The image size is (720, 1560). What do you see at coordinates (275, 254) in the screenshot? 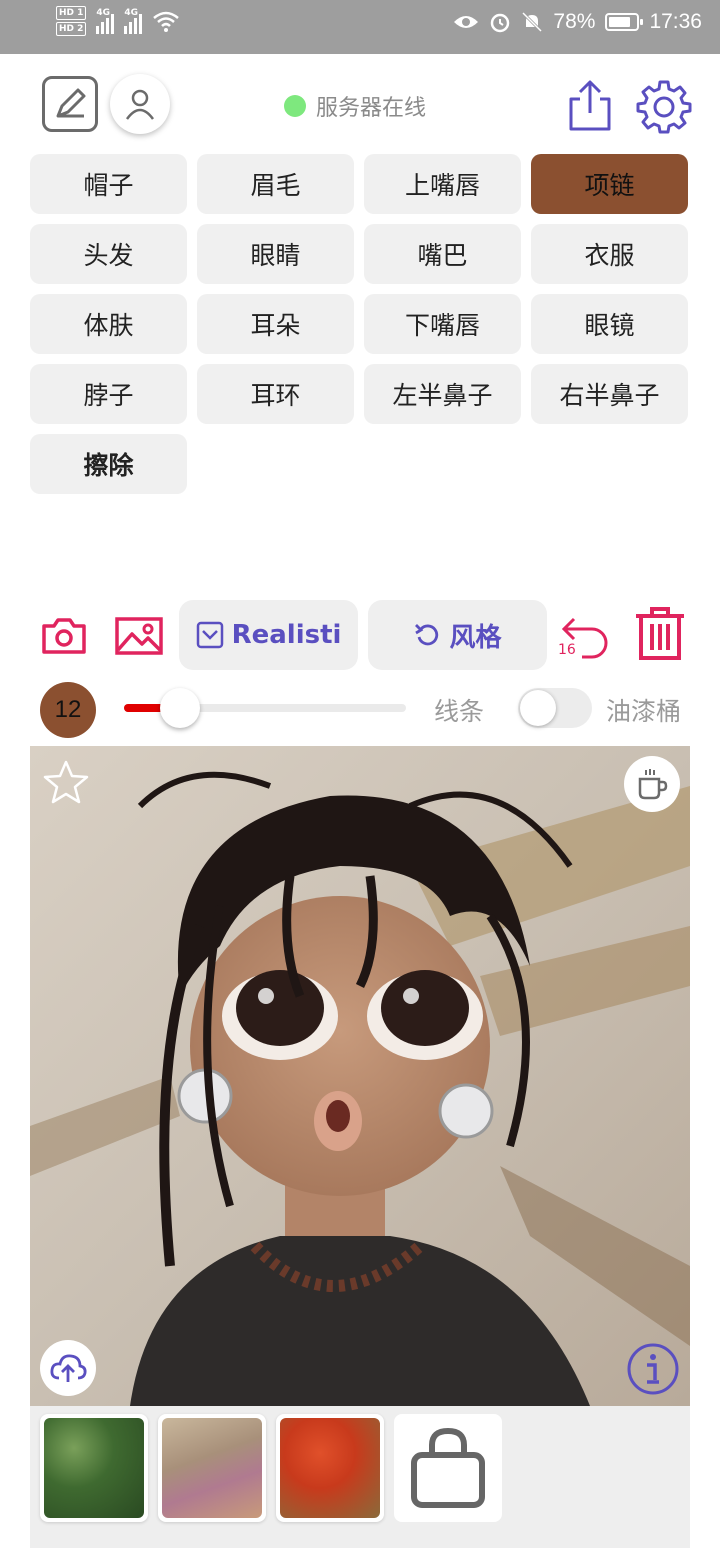
I see `category-button: 眼睛` at bounding box center [275, 254].